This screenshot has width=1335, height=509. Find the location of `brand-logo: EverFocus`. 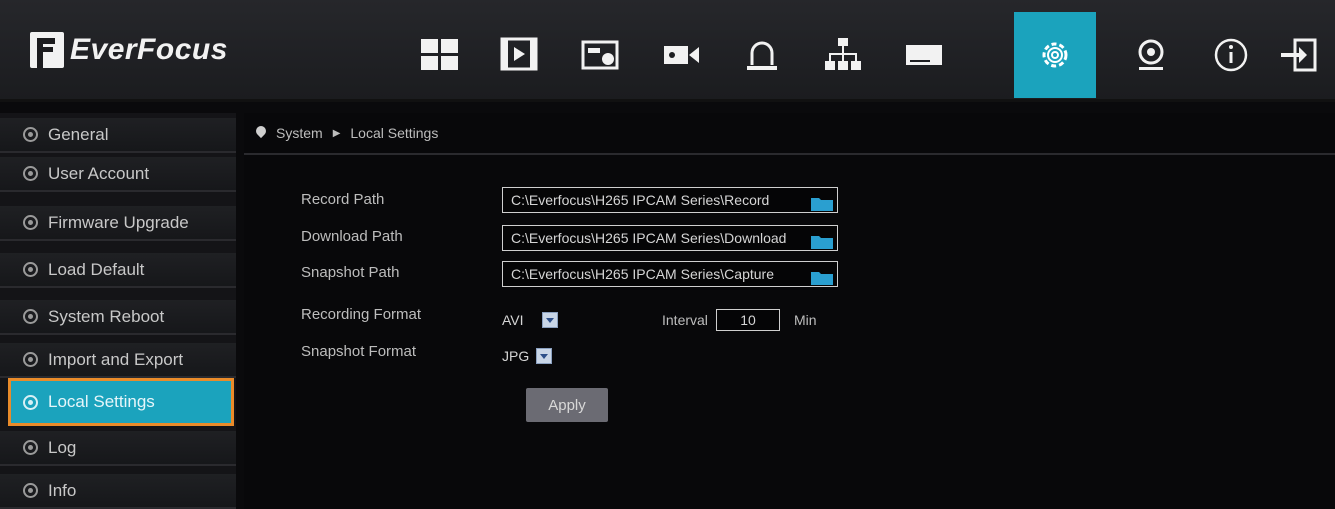

brand-logo: EverFocus is located at coordinates (129, 50).